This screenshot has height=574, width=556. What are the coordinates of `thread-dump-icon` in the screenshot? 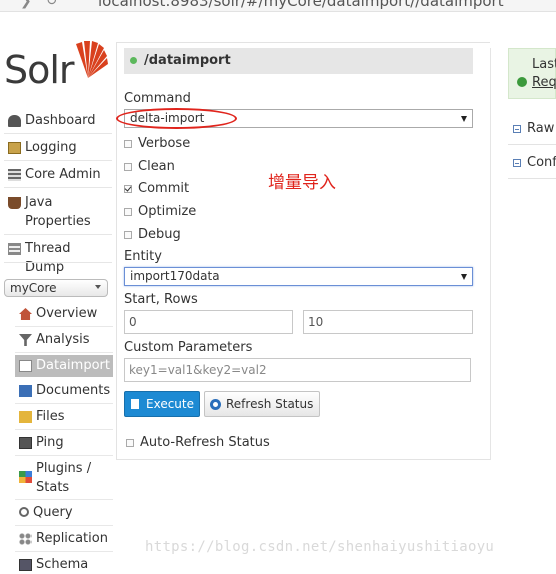 It's located at (14, 249).